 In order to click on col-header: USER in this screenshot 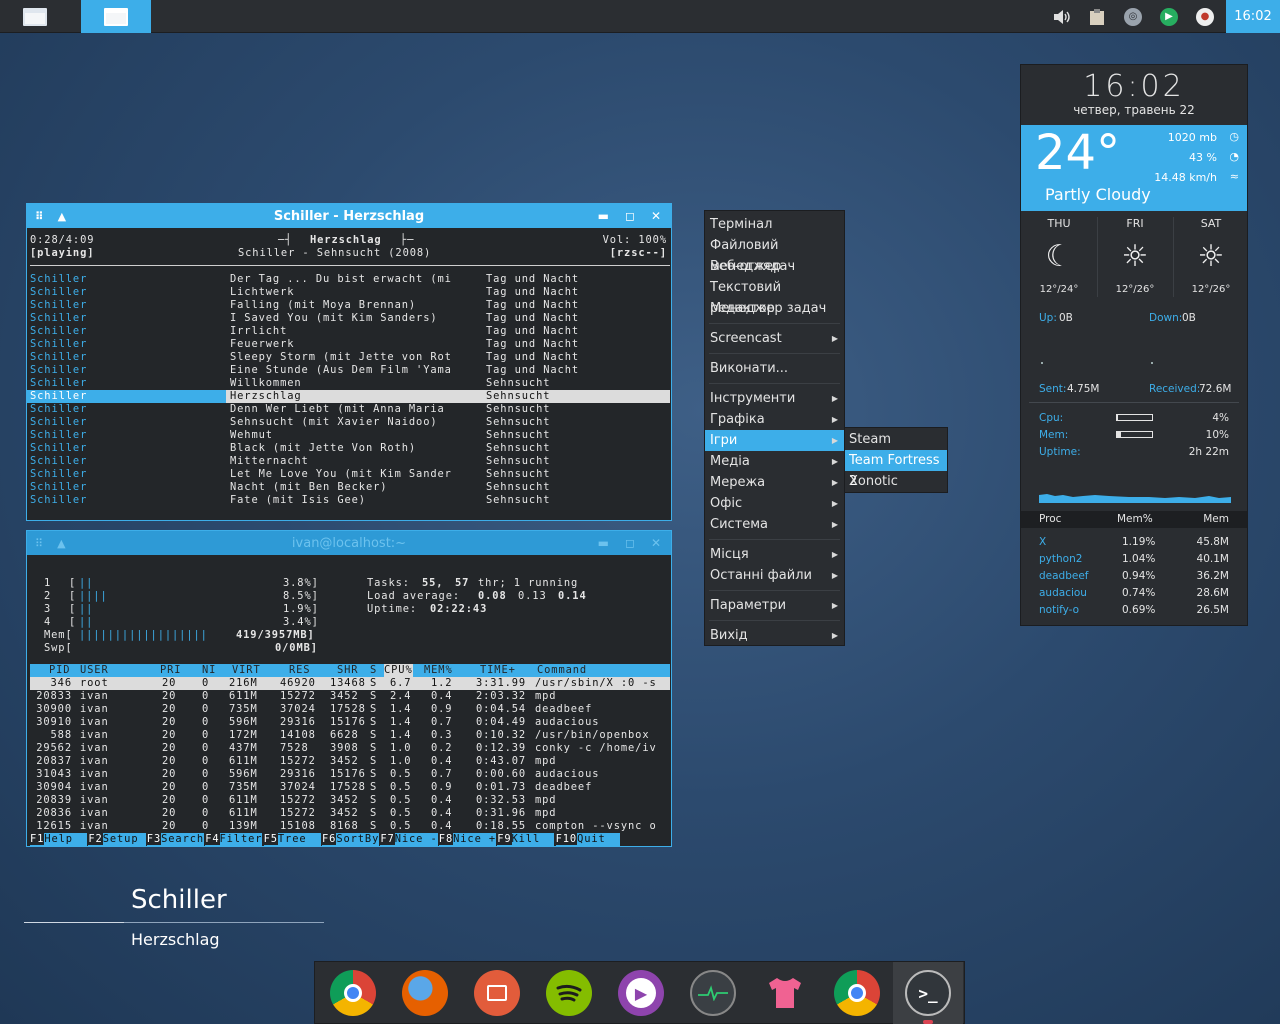, I will do `click(94, 670)`.